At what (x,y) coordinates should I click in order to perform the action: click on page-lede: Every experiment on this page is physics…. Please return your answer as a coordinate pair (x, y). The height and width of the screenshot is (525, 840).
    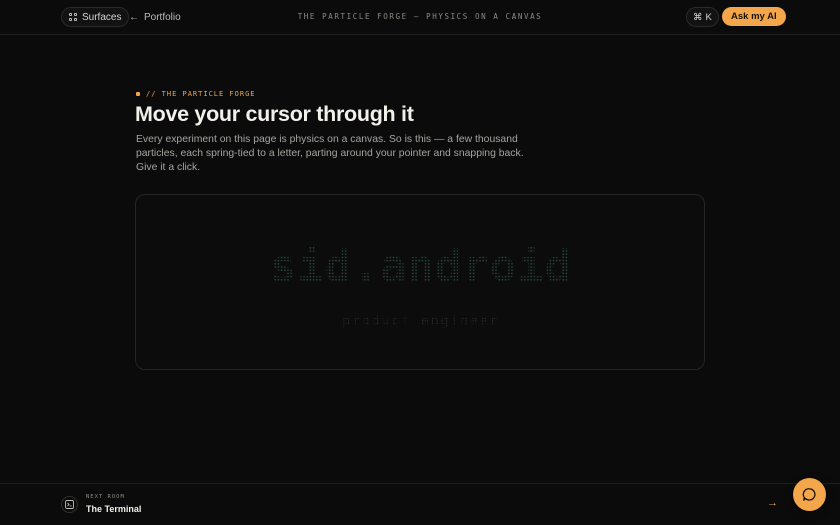
    Looking at the image, I should click on (330, 153).